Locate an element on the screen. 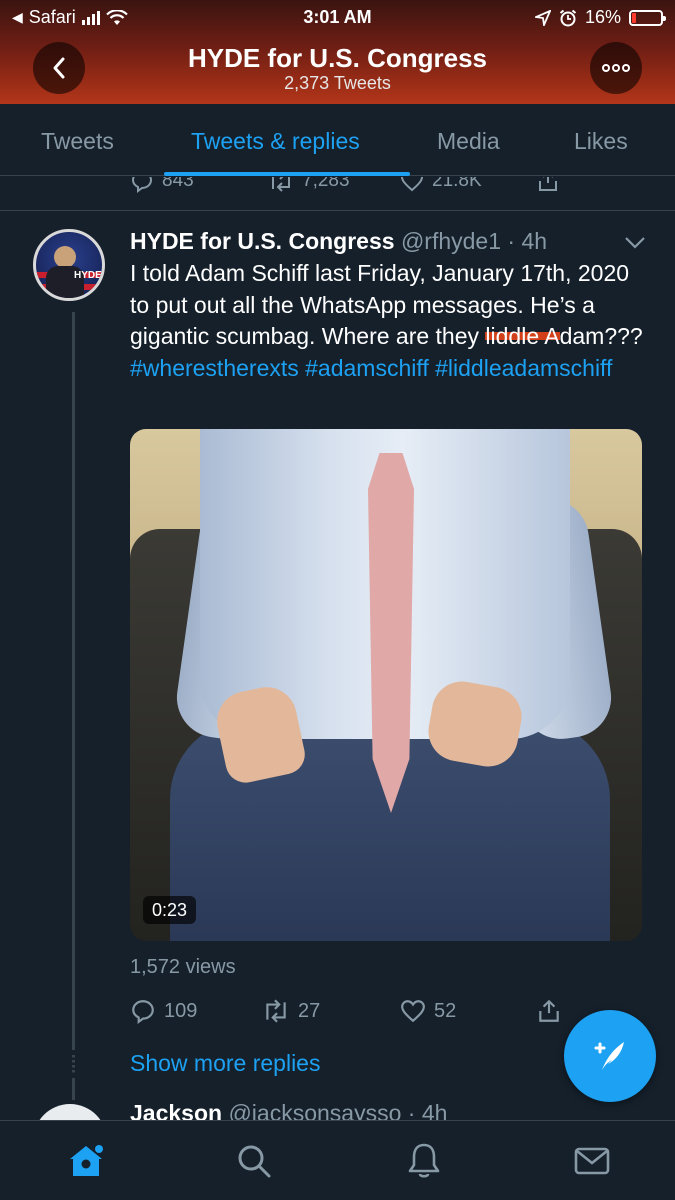 Image resolution: width=675 pixels, height=1200 pixels. tweet-time: 4h is located at coordinates (534, 241).